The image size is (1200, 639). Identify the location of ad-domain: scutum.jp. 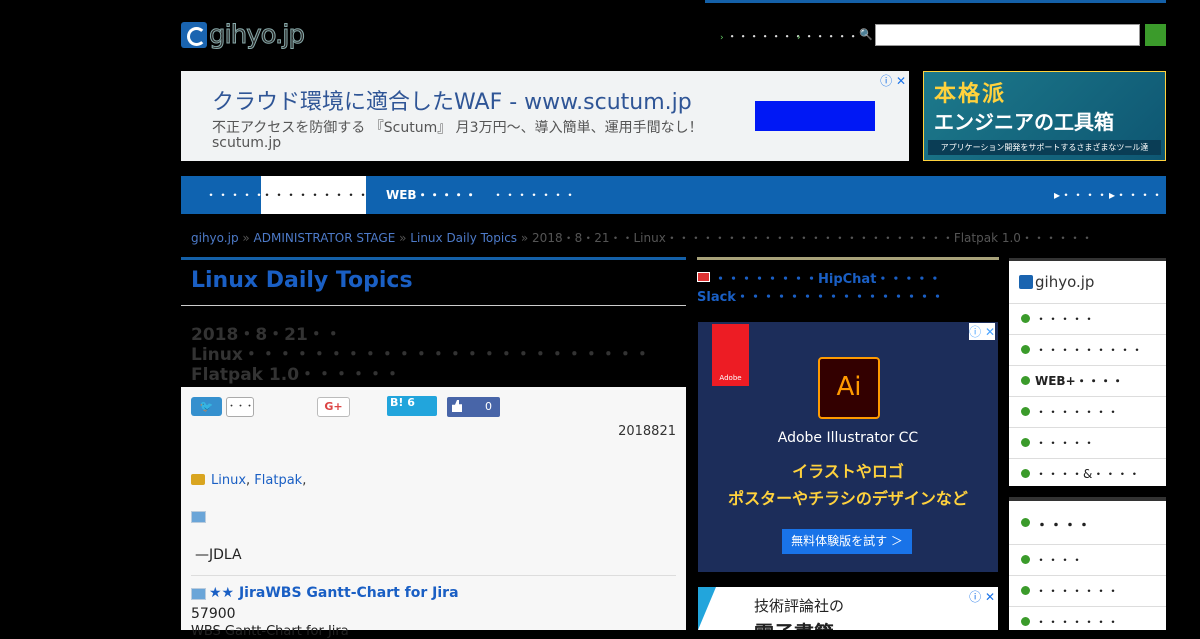
(247, 143).